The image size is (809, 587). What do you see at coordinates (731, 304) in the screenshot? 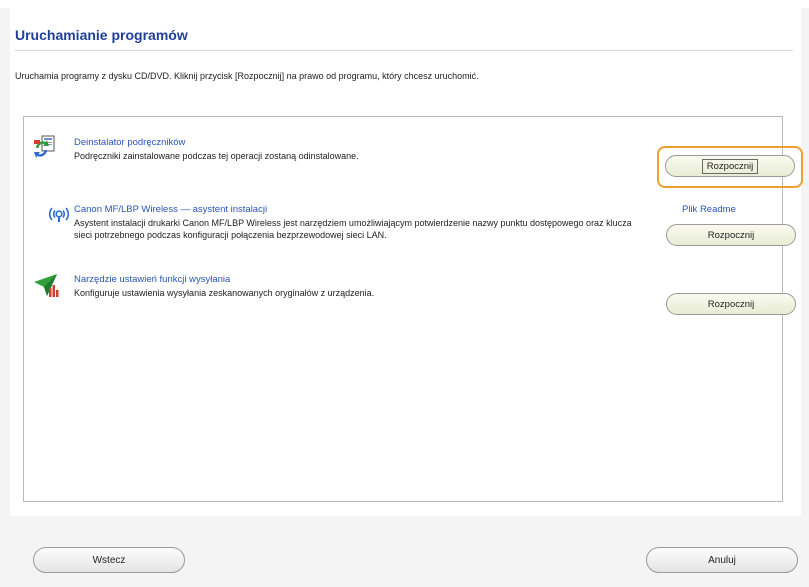
I see `start-button-send-settings: Rozpocznij` at bounding box center [731, 304].